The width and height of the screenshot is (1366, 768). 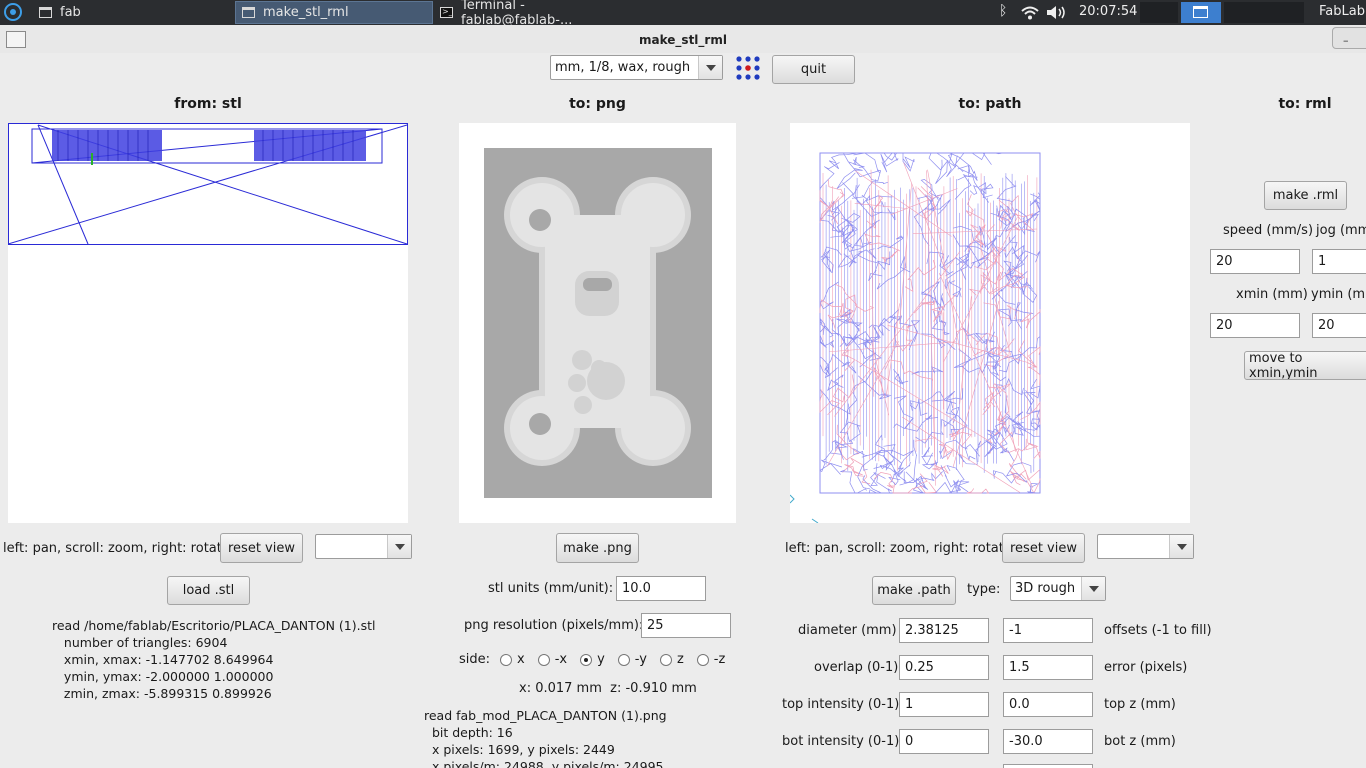 I want to click on side-radio-minus-z: -z, so click(x=710, y=659).